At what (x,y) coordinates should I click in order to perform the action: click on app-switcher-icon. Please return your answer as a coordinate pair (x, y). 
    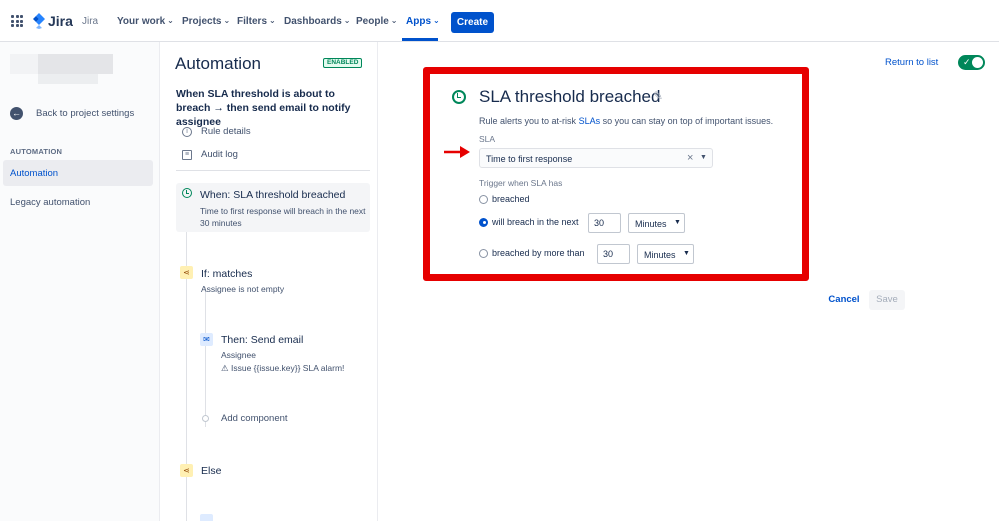
    Looking at the image, I should click on (17, 21).